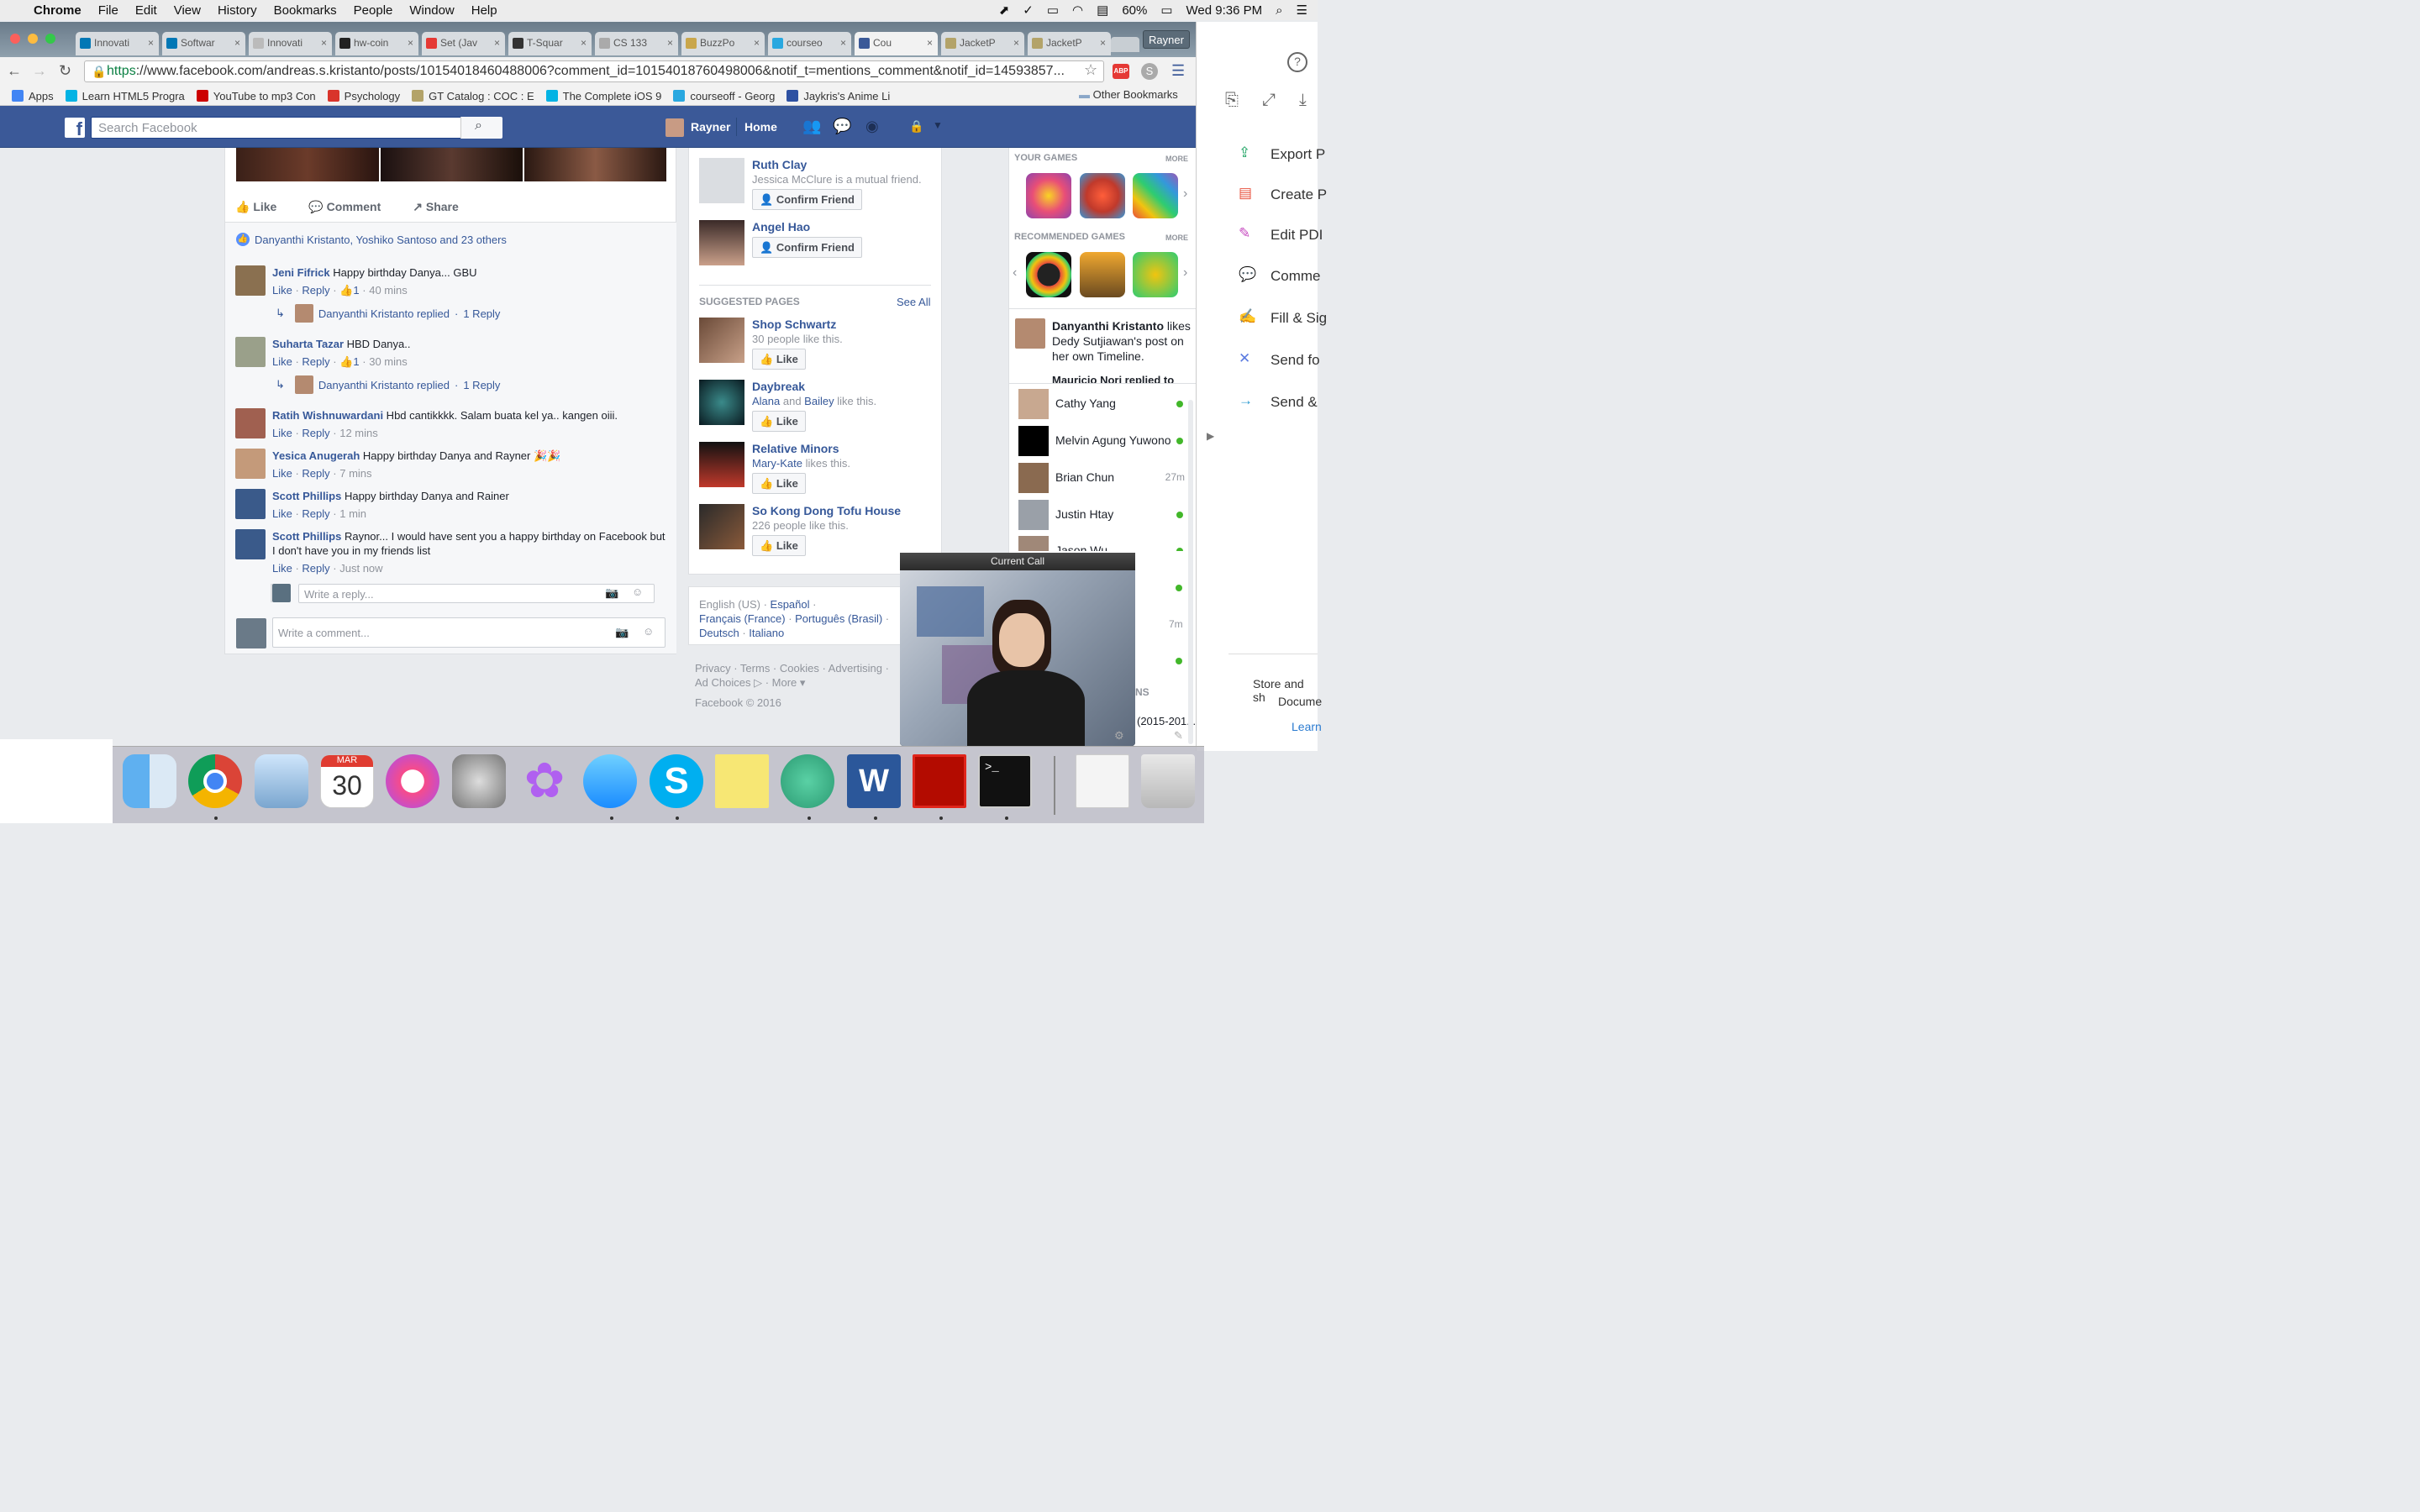  Describe the element at coordinates (779, 359) in the screenshot. I see `page-like-button: 👍 Like` at that location.